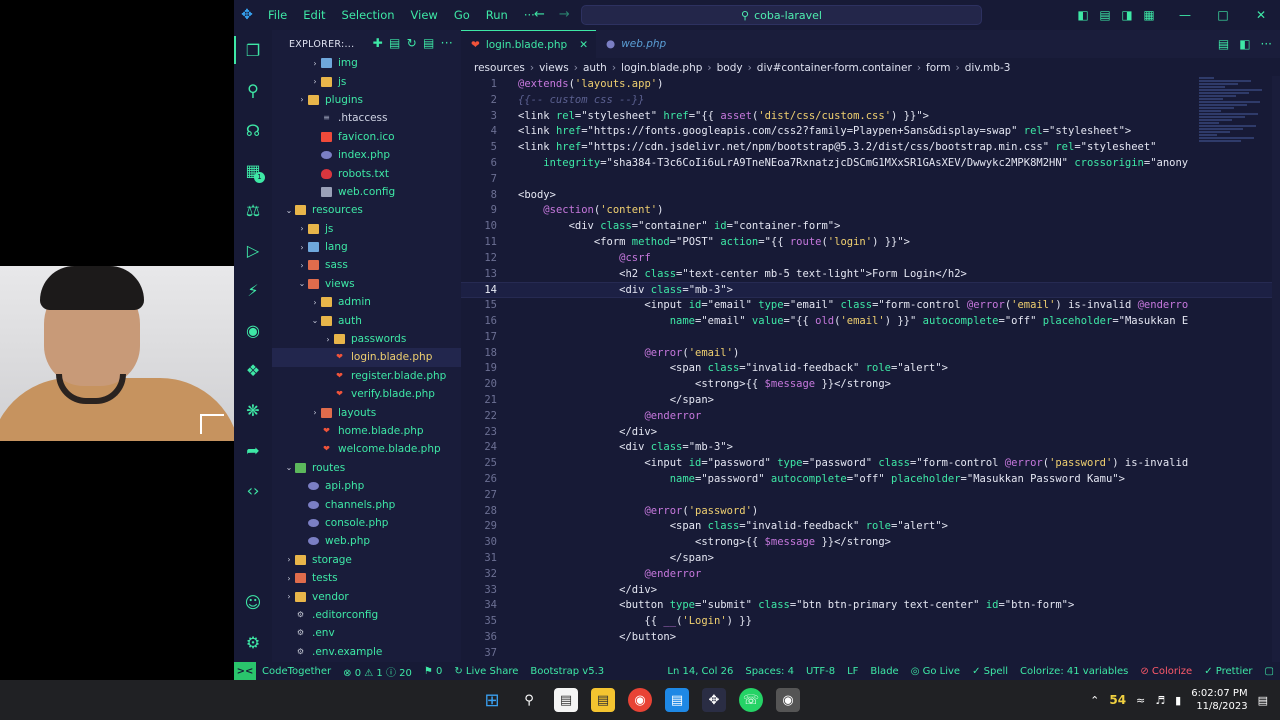  Describe the element at coordinates (366, 449) in the screenshot. I see `file-tree-item: ❤ welcome.blade.php` at that location.